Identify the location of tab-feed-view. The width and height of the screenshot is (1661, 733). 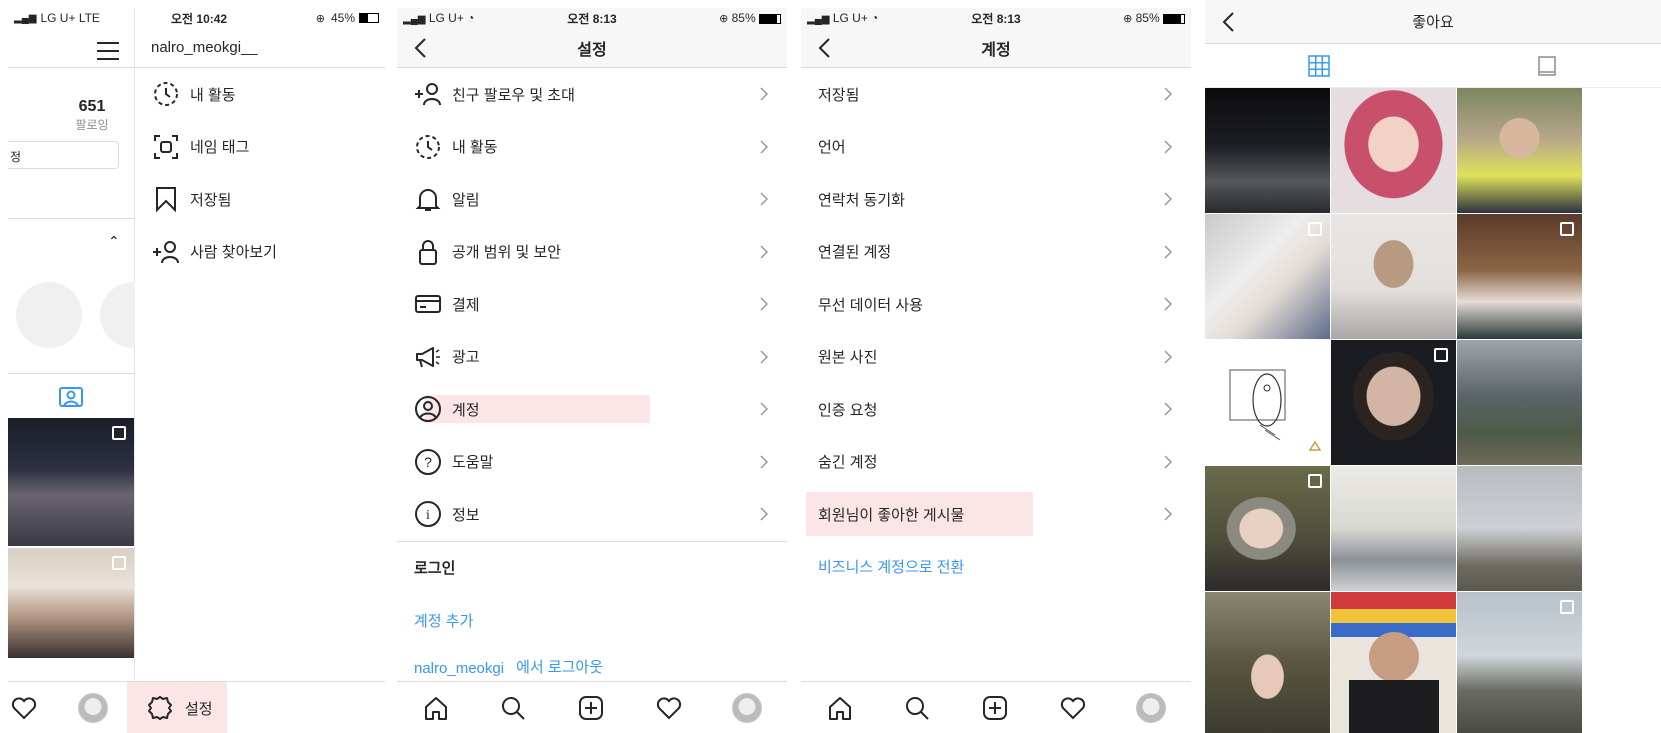
(1547, 65).